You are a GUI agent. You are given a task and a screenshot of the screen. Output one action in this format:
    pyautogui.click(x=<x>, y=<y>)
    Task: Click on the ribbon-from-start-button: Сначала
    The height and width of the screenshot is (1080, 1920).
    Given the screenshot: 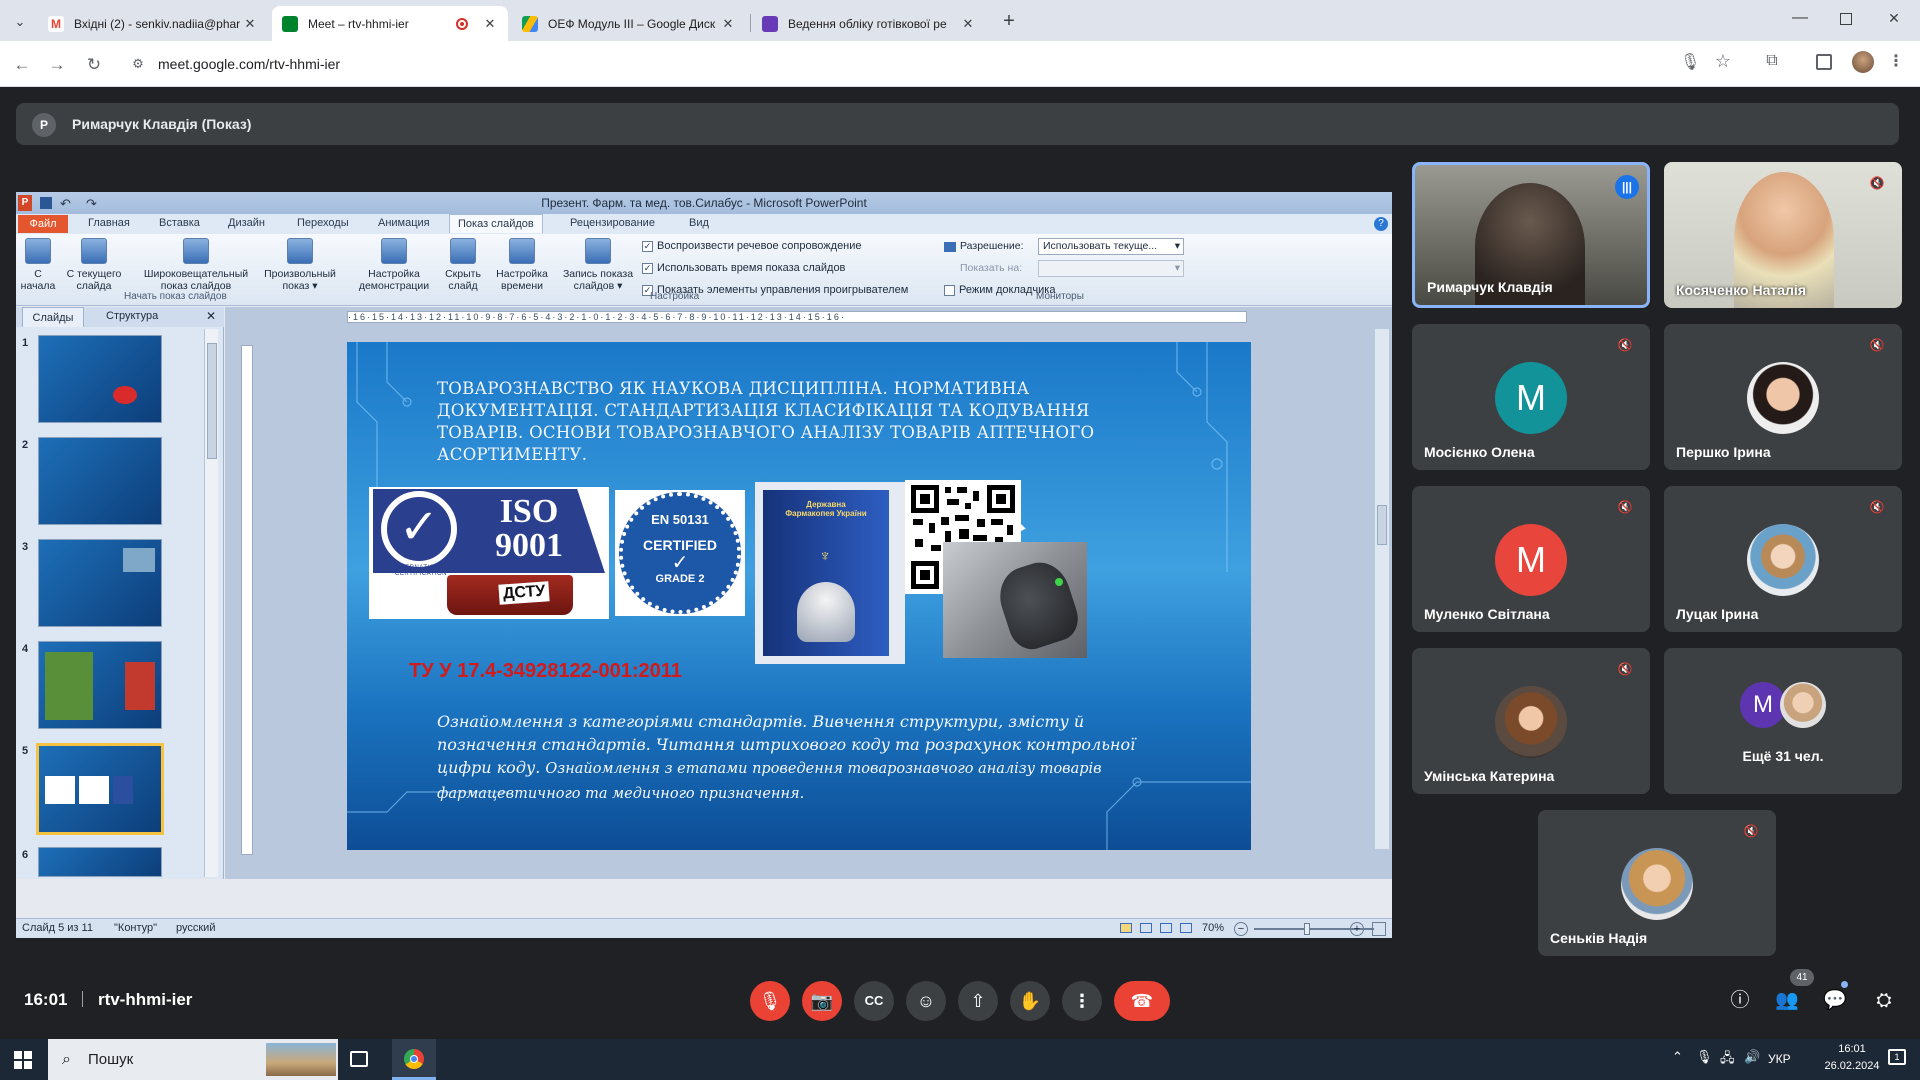 What is the action you would take?
    pyautogui.click(x=38, y=265)
    